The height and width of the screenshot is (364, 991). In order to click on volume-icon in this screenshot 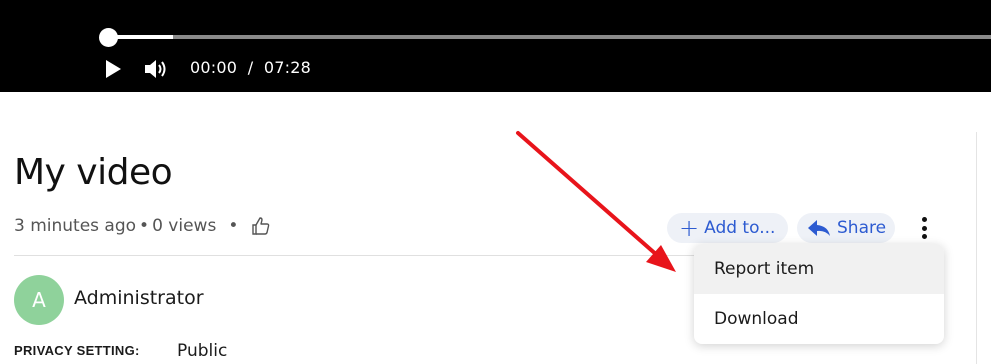, I will do `click(155, 69)`.